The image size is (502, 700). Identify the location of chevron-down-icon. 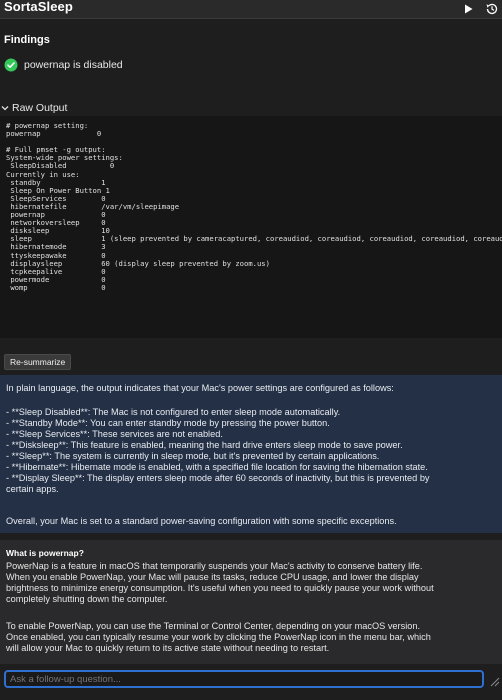
(5, 108).